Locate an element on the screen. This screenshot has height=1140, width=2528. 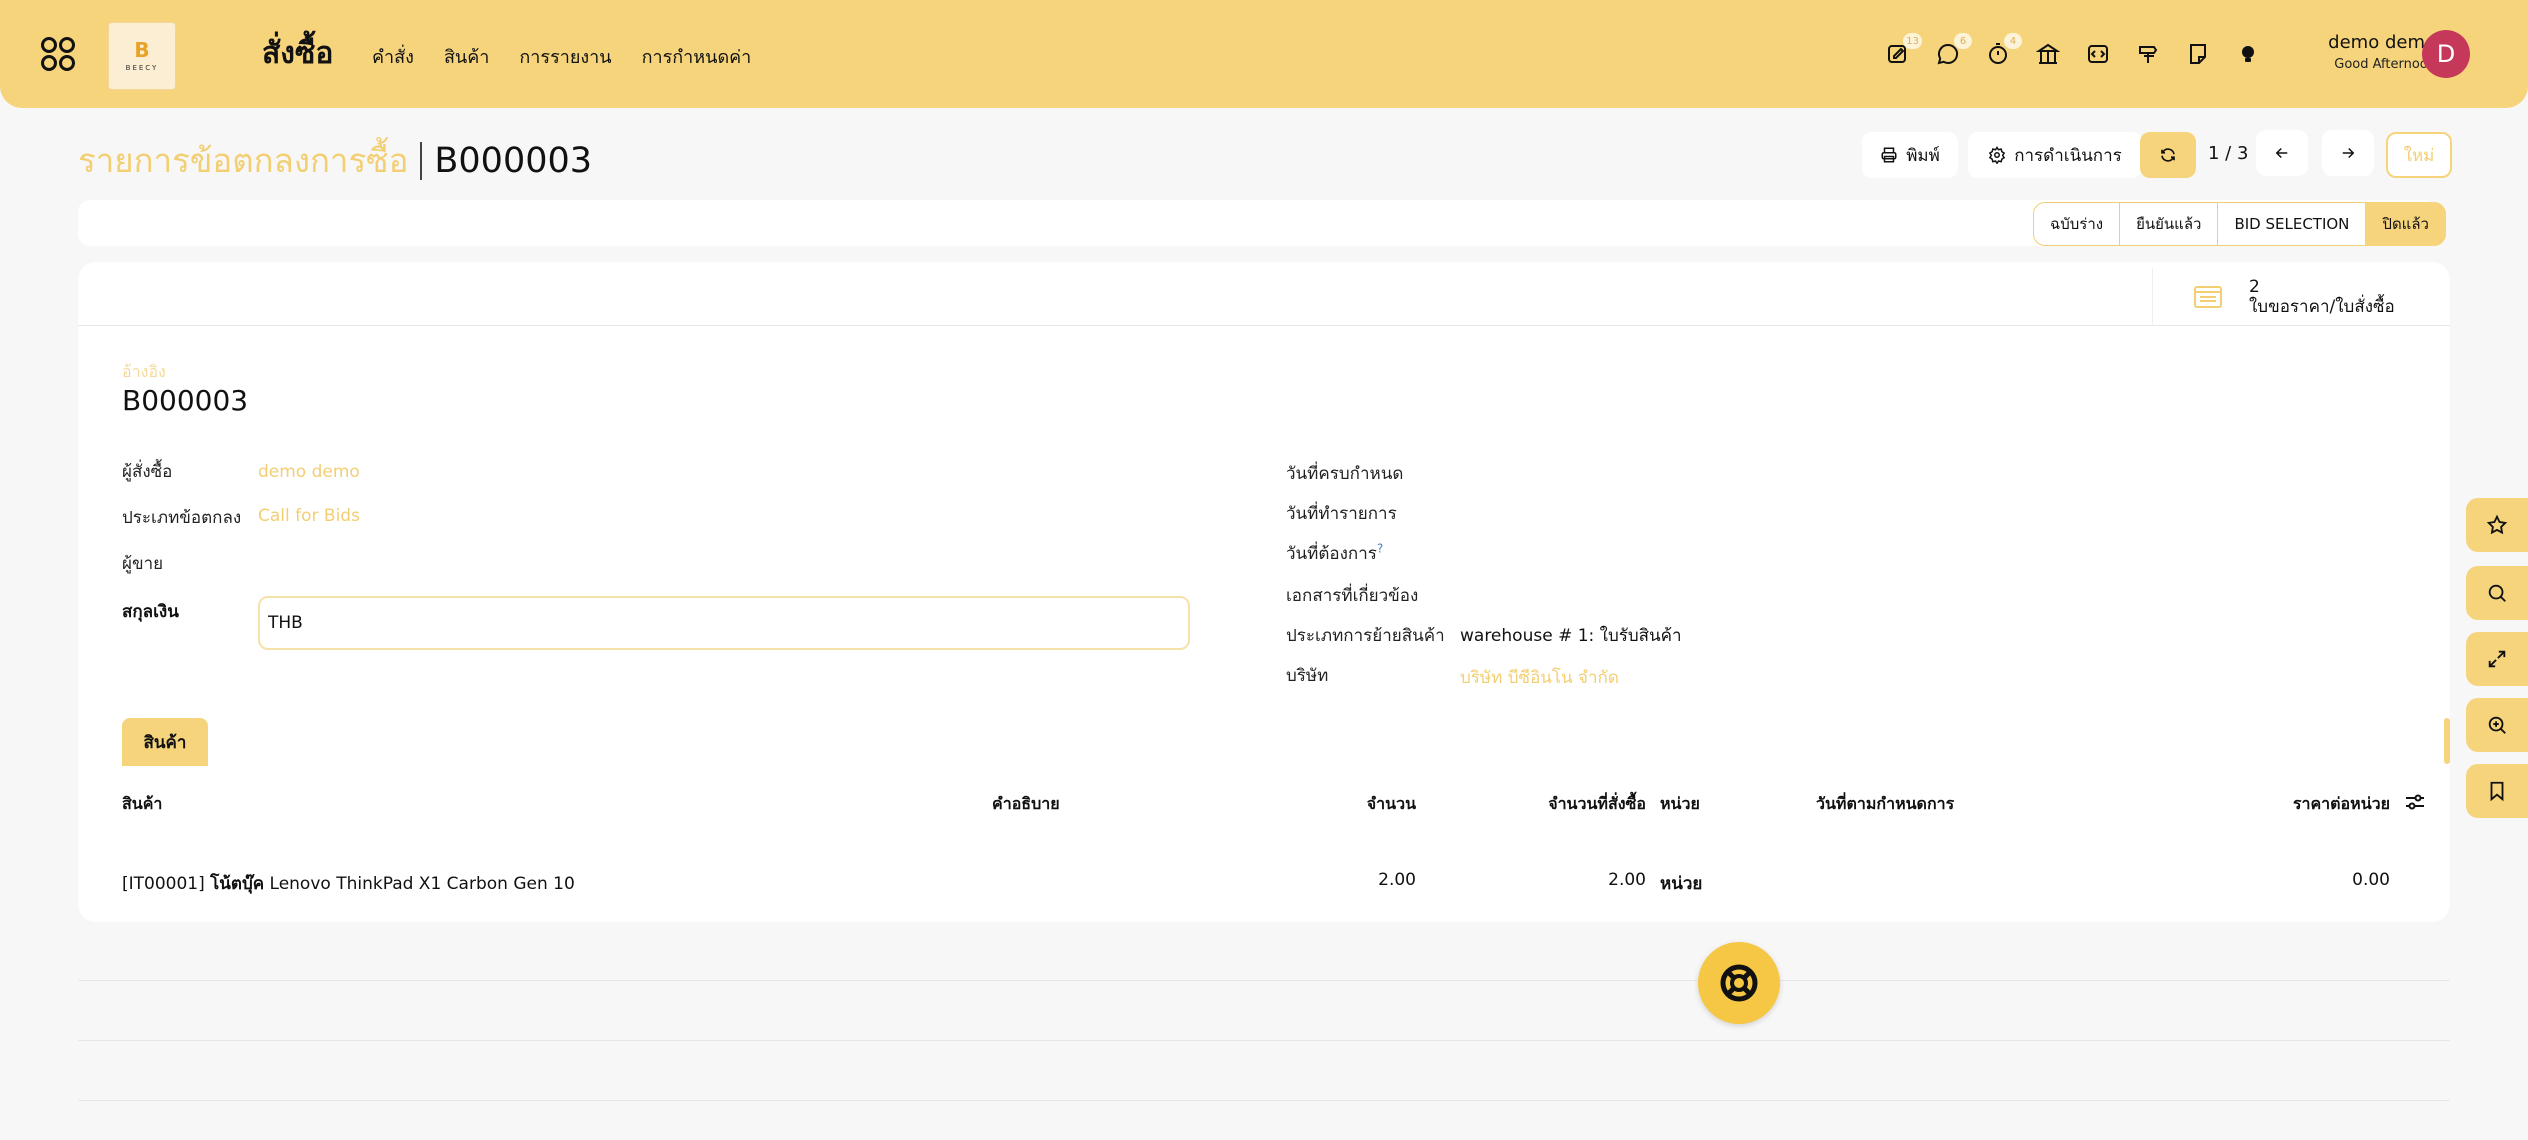
zoom-tool is located at coordinates (2497, 725).